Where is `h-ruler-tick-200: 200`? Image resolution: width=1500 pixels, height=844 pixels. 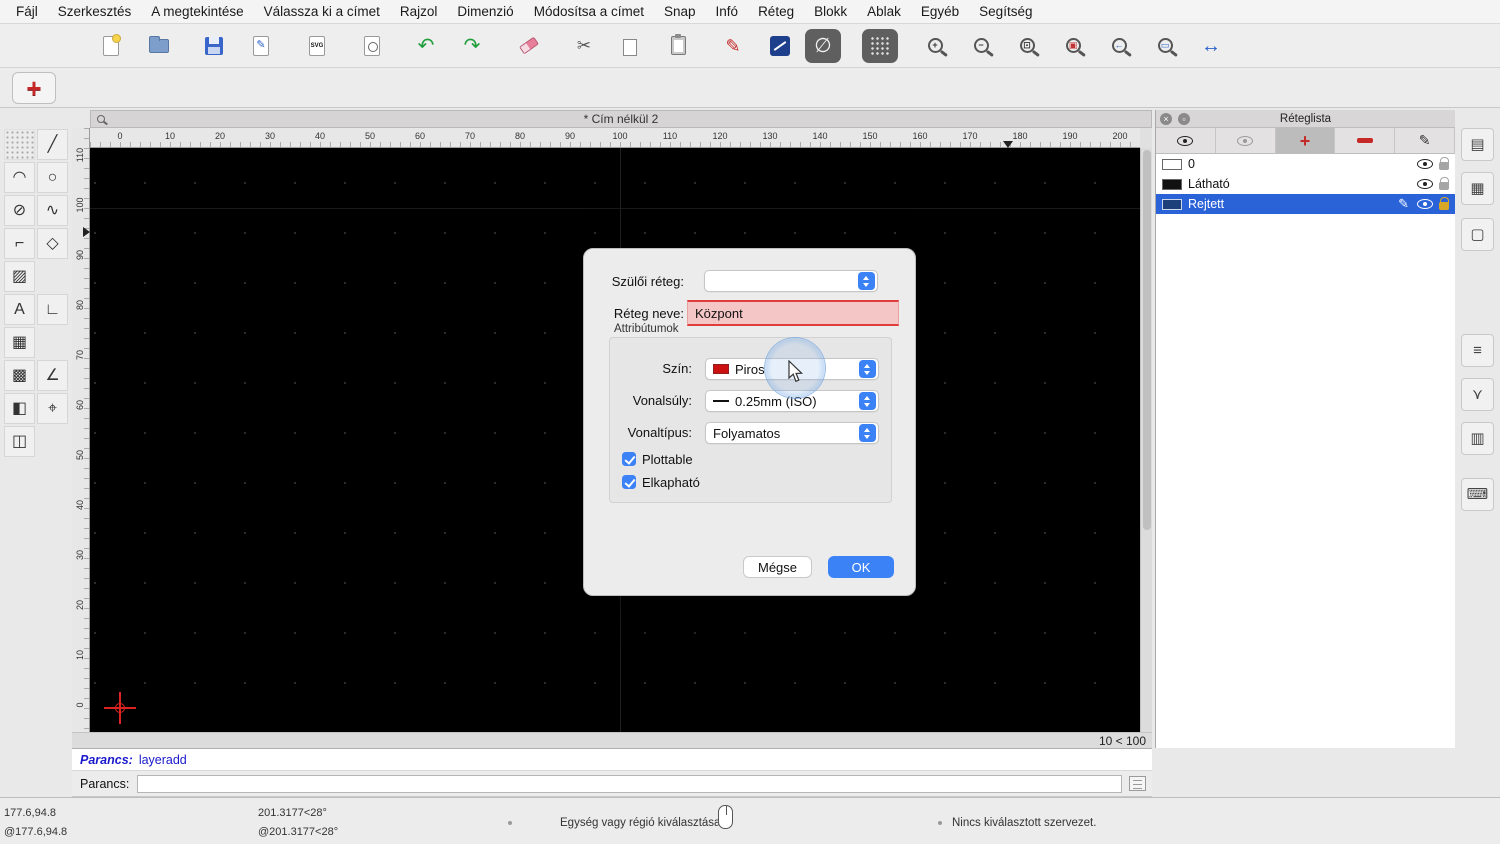
h-ruler-tick-200: 200 is located at coordinates (1120, 136).